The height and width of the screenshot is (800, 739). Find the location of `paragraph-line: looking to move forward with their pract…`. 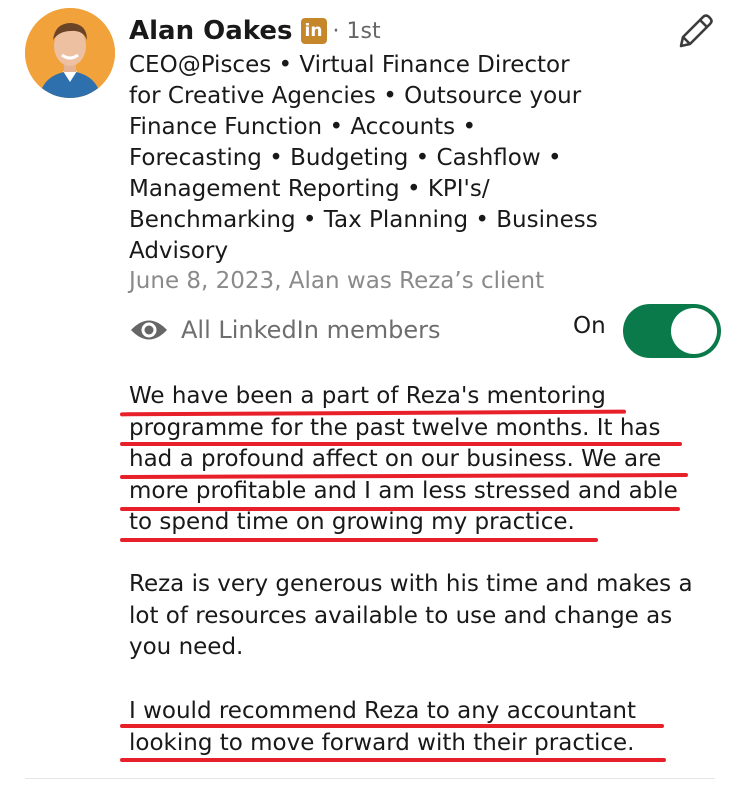

paragraph-line: looking to move forward with their pract… is located at coordinates (382, 742).